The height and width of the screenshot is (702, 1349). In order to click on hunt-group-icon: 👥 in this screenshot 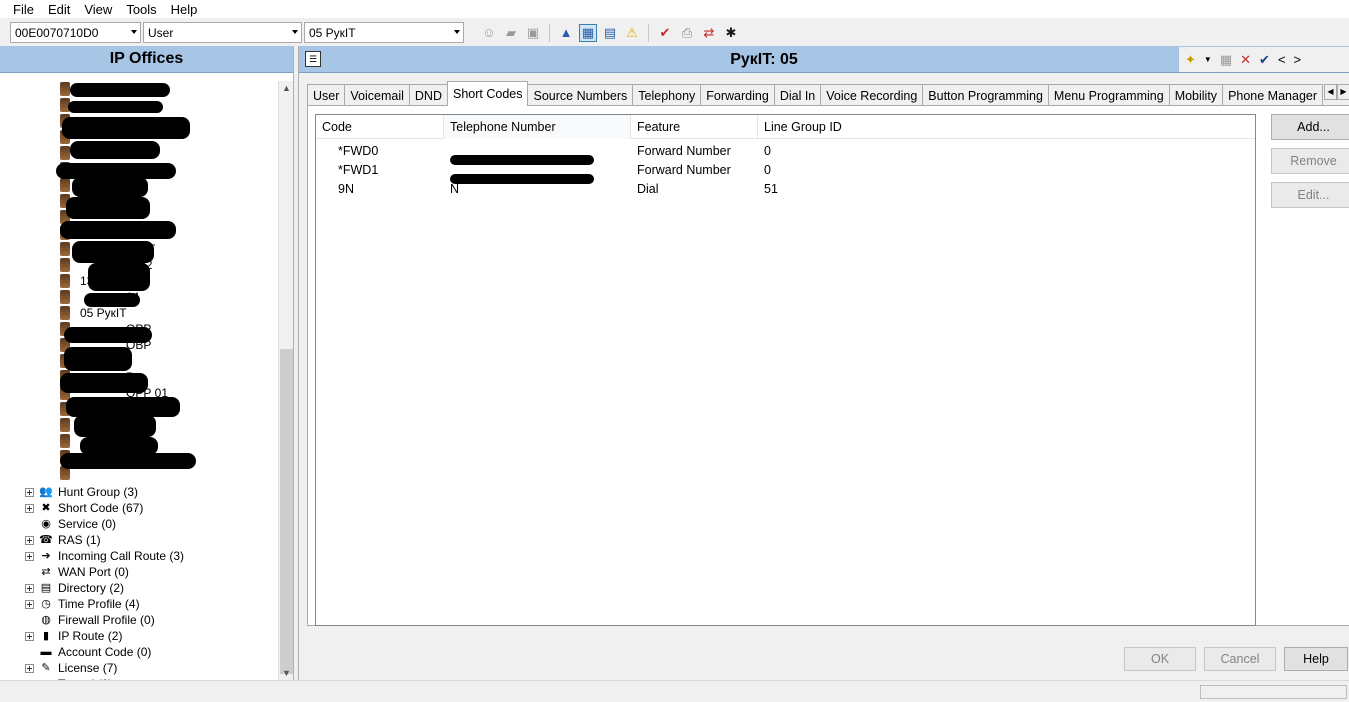, I will do `click(46, 492)`.